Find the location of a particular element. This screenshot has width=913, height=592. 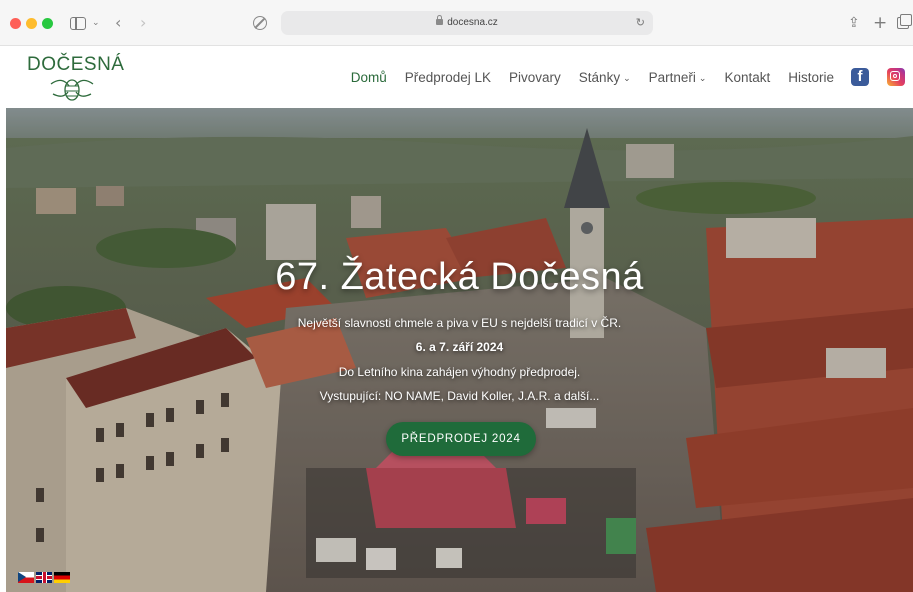

instagram-icon is located at coordinates (896, 77).